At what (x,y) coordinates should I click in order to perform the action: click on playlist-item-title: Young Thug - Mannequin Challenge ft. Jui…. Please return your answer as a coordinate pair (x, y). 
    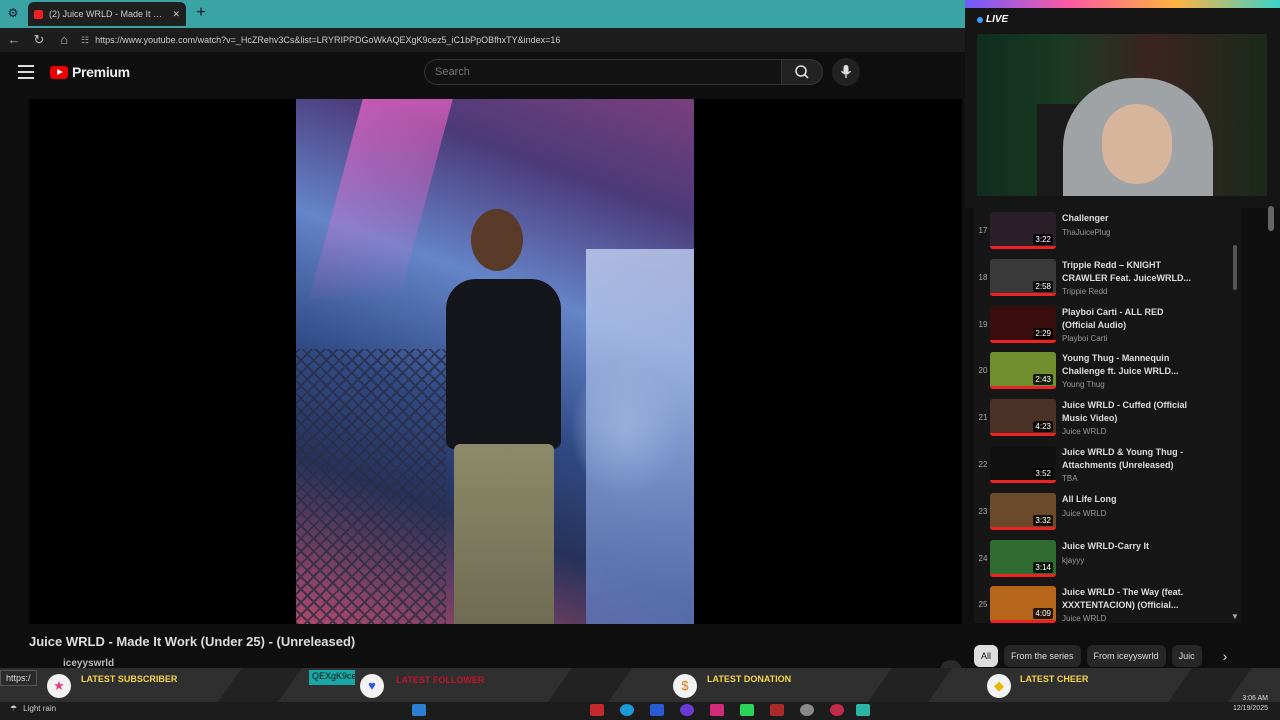
    Looking at the image, I should click on (1129, 365).